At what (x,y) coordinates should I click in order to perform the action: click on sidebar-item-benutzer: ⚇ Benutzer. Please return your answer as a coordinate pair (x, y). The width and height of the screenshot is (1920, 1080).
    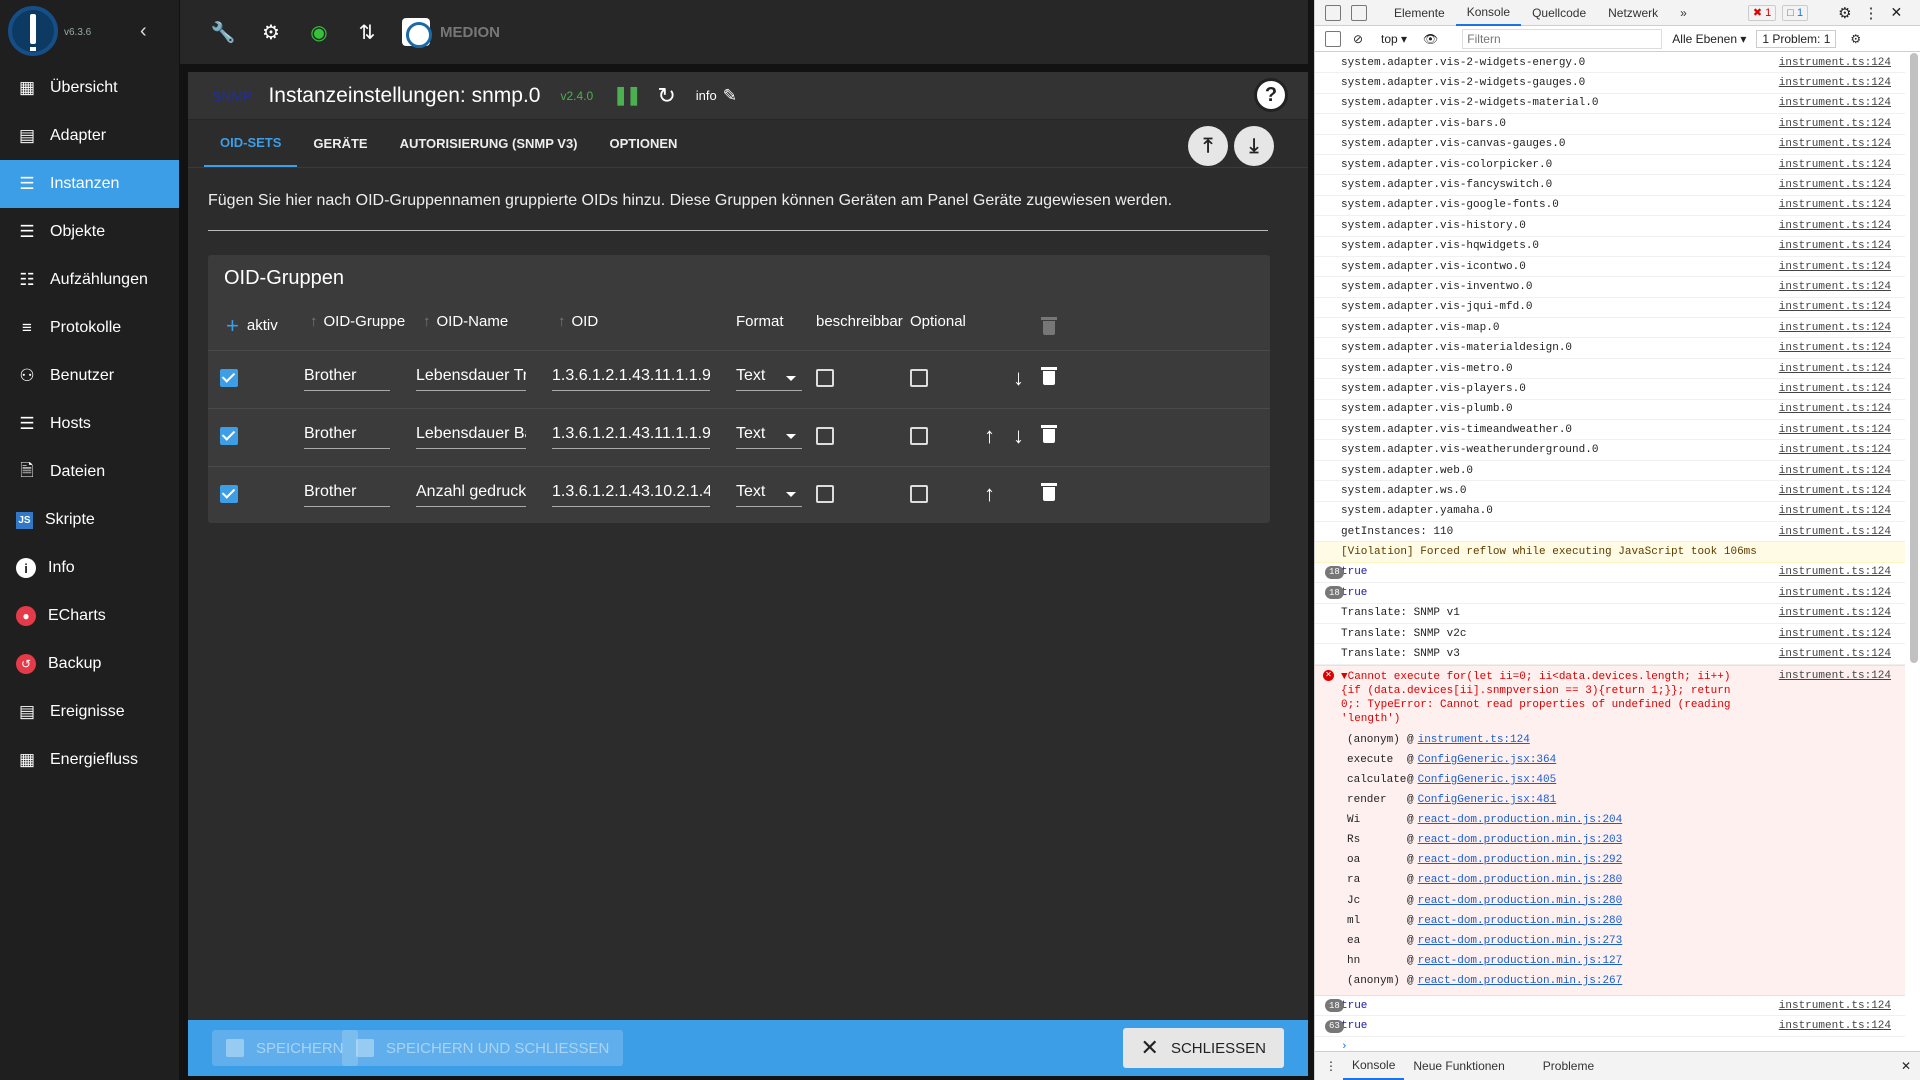
    Looking at the image, I should click on (89, 376).